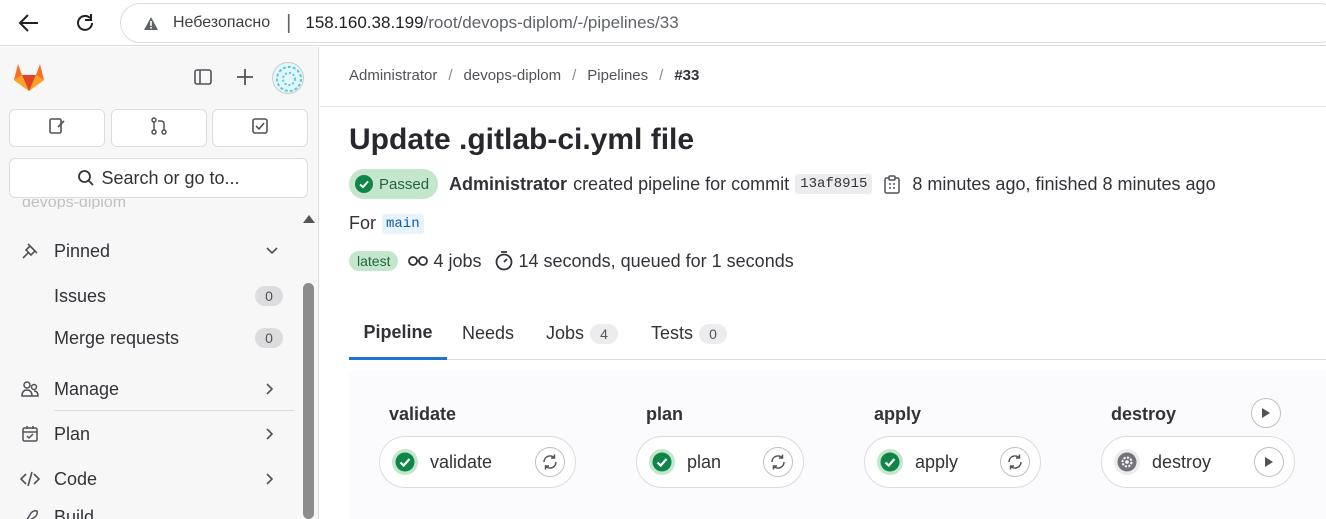 The width and height of the screenshot is (1326, 519). I want to click on insecure-label: Небезопасно, so click(221, 23).